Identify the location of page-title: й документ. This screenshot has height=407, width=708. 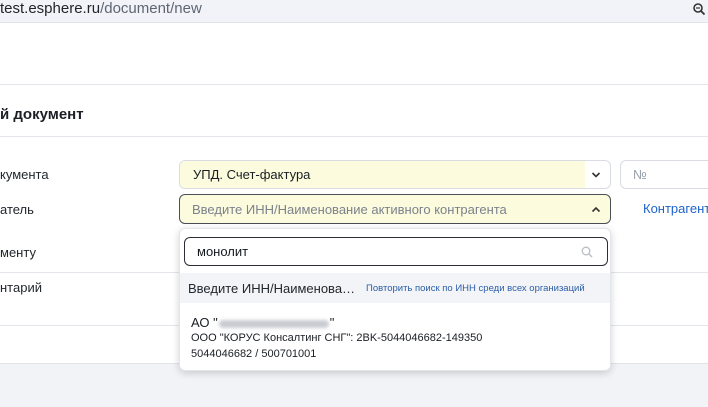
(42, 114).